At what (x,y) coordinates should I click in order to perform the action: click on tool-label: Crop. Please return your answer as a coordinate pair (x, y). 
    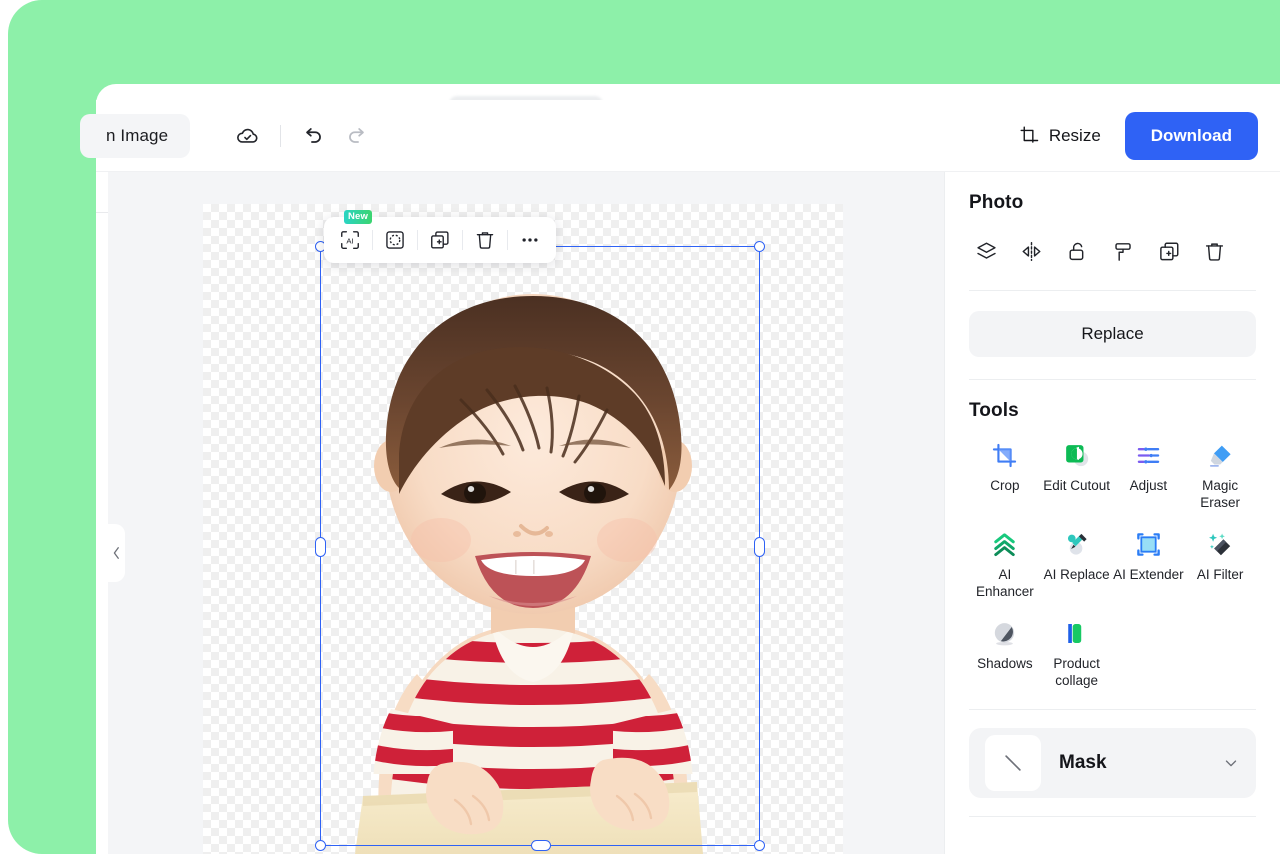
    Looking at the image, I should click on (1005, 485).